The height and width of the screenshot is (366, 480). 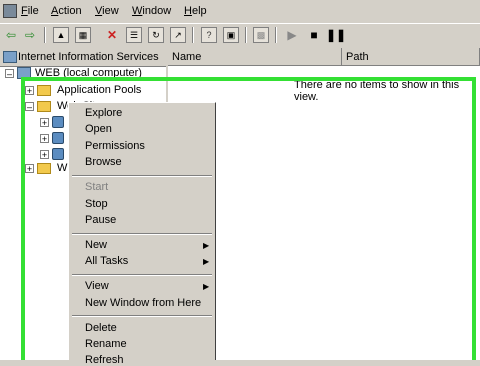 I want to click on computer-icon: ▩, so click(x=261, y=35).